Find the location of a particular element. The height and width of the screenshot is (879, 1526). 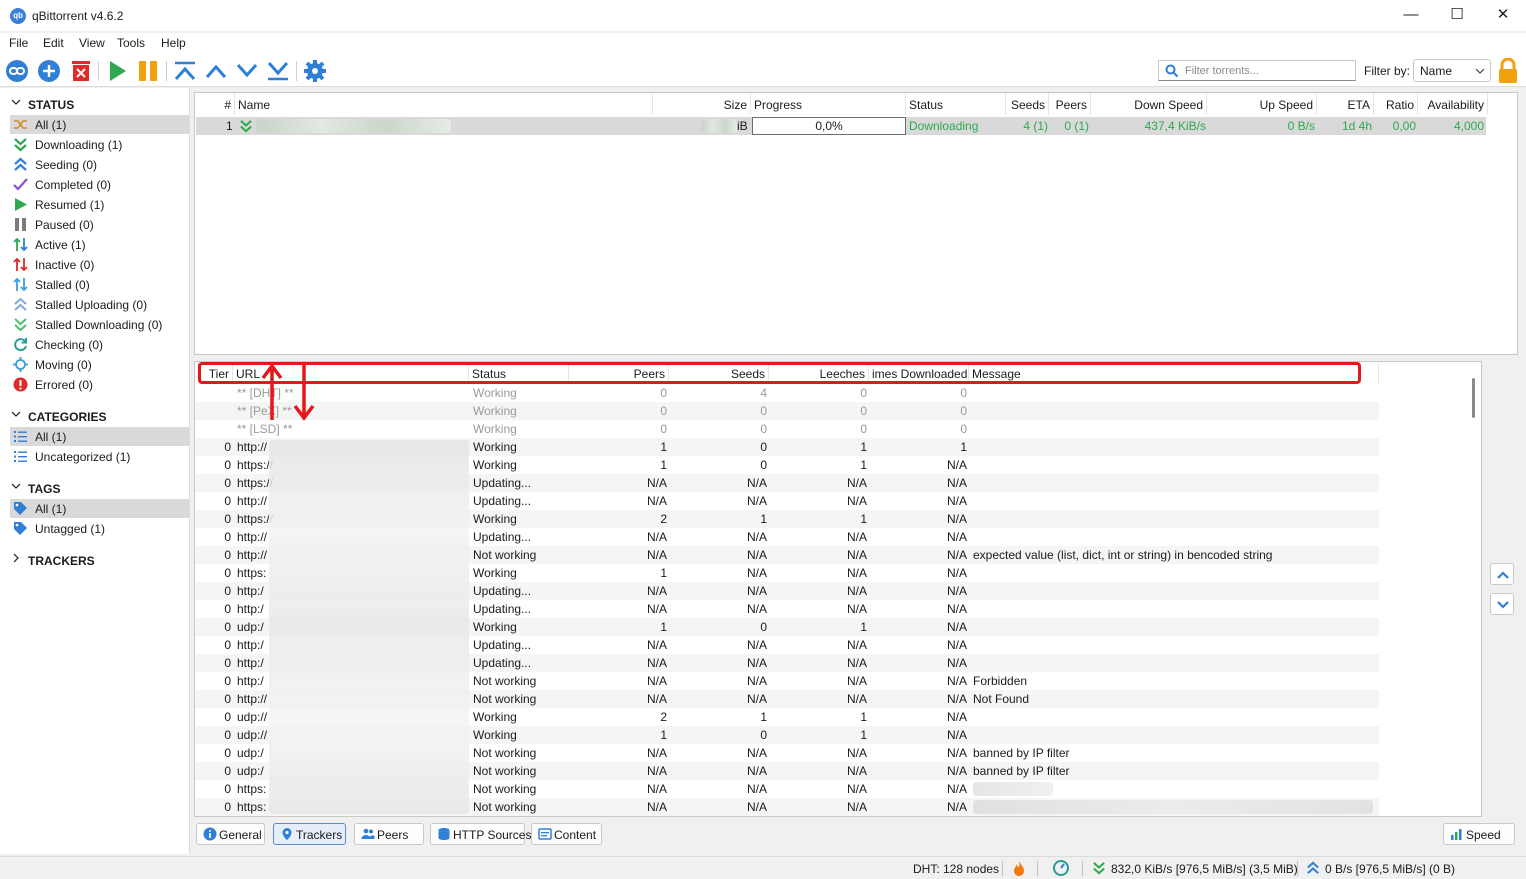

sidebar-item-label: Uncategorized (1) is located at coordinates (83, 457).